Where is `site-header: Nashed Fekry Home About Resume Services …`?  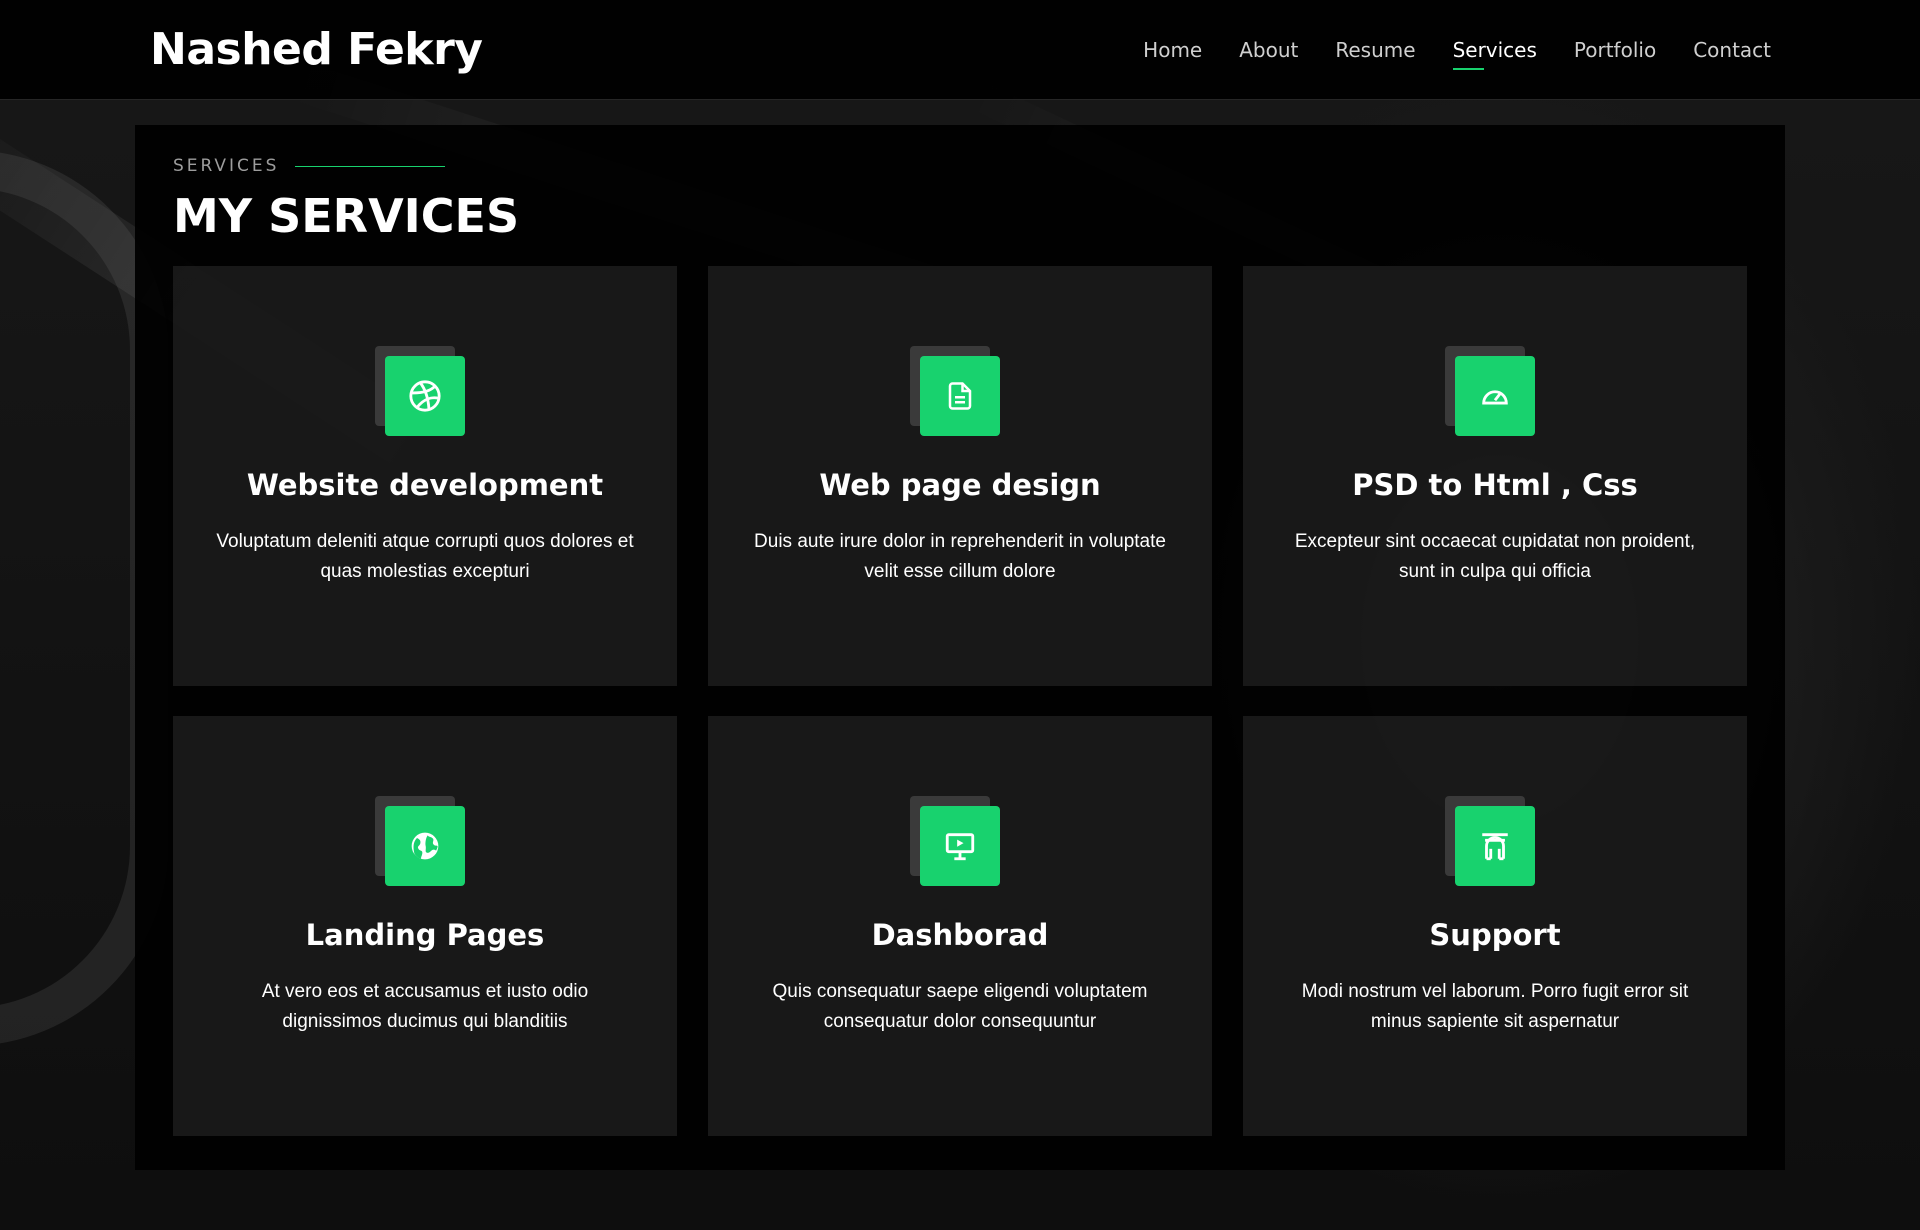
site-header: Nashed Fekry Home About Resume Services … is located at coordinates (960, 50).